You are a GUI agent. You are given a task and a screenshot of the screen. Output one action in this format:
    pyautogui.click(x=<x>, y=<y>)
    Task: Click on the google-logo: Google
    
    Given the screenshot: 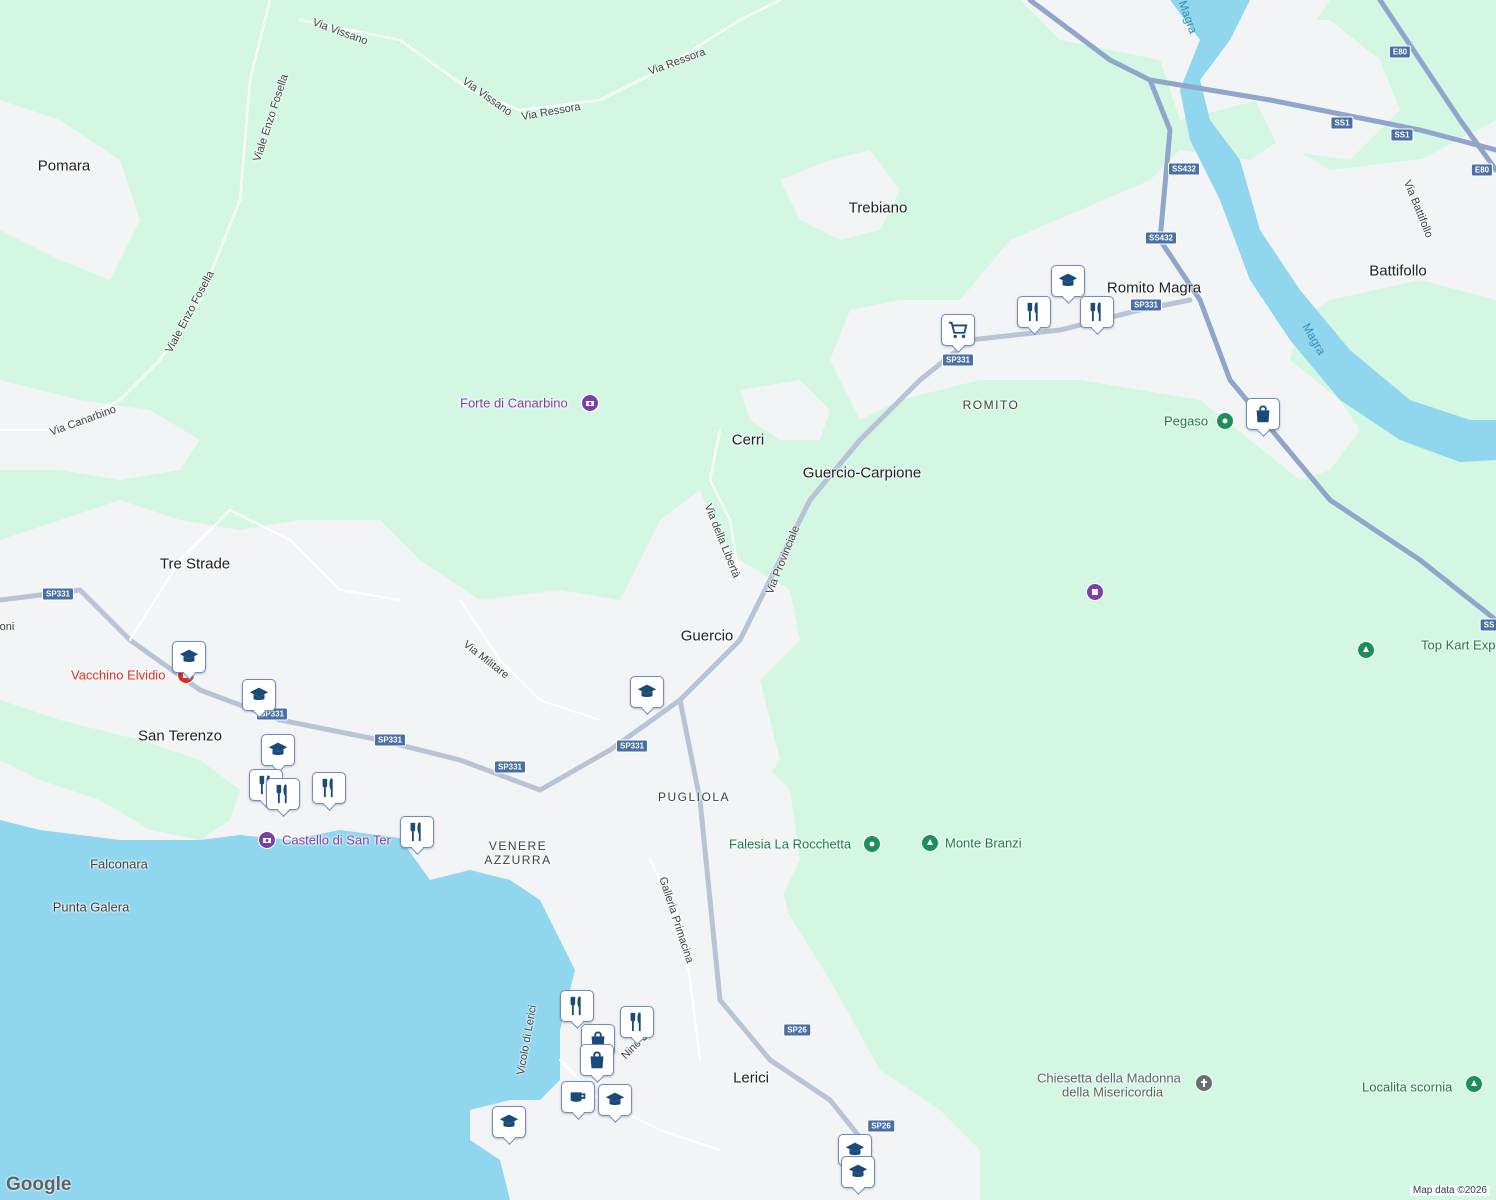 What is the action you would take?
    pyautogui.click(x=39, y=1184)
    